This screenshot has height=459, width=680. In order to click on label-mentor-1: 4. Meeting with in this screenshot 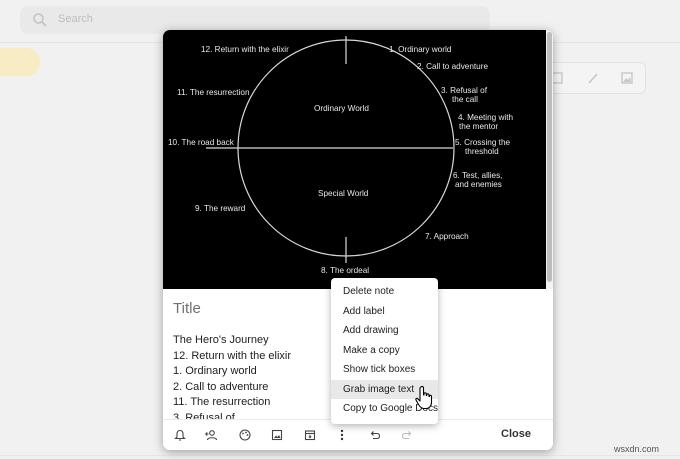, I will do `click(486, 117)`.